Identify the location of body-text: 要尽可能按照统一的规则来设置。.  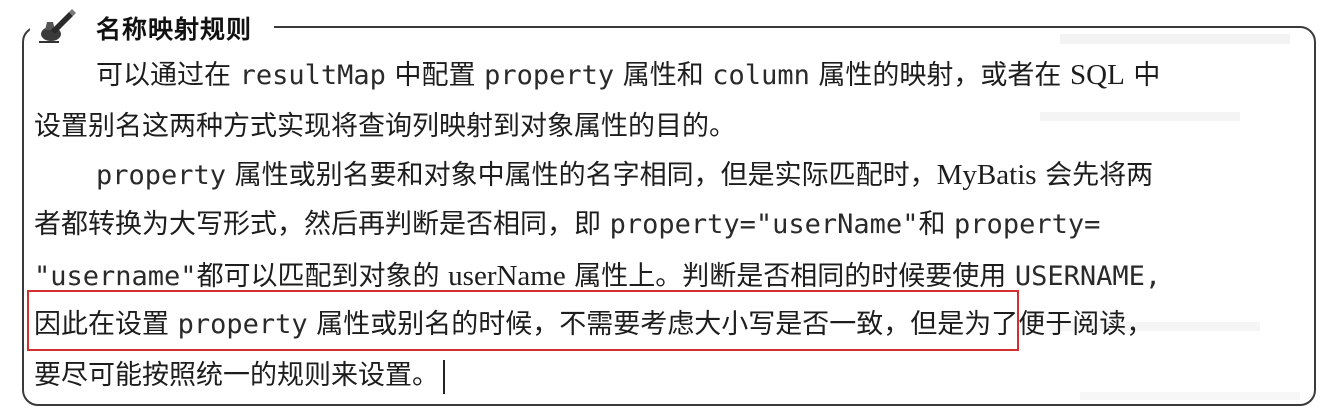
(236, 375).